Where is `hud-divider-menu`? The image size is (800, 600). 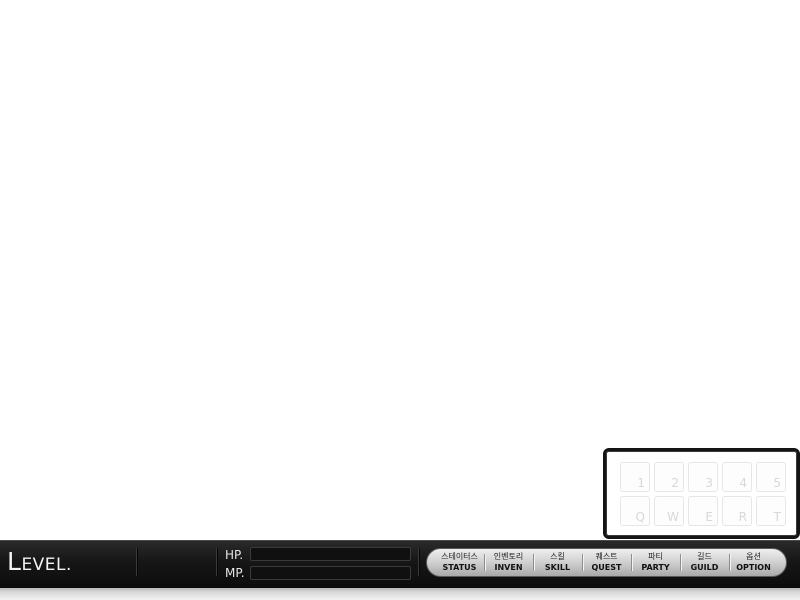 hud-divider-menu is located at coordinates (418, 562).